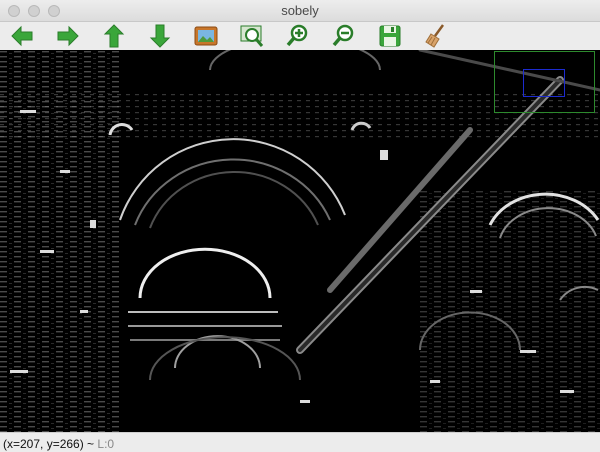  I want to click on window-title: sobely, so click(300, 10).